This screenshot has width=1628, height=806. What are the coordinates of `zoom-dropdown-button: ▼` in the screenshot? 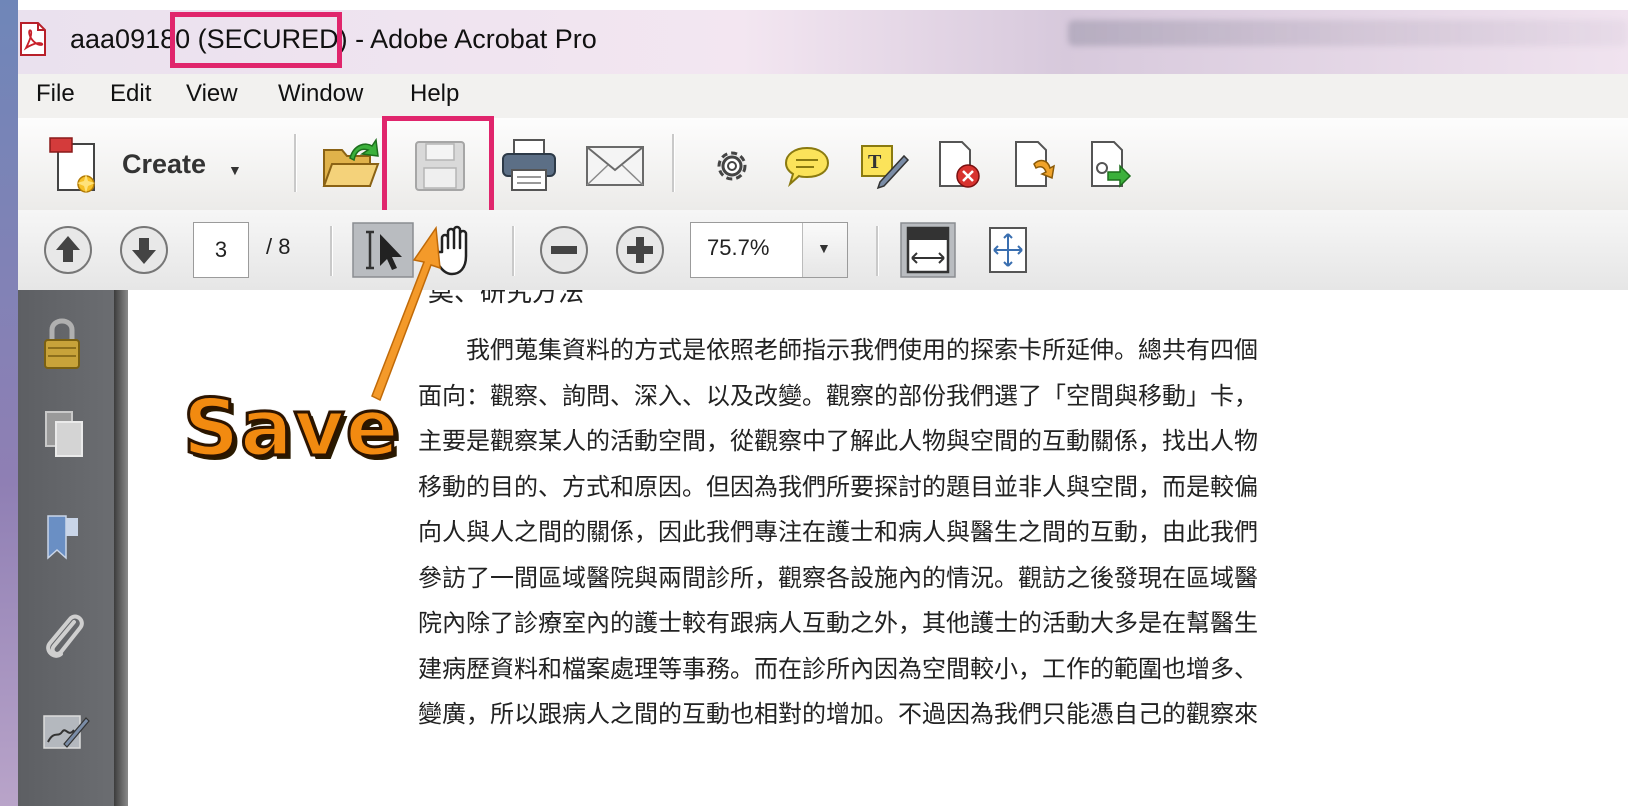 It's located at (824, 250).